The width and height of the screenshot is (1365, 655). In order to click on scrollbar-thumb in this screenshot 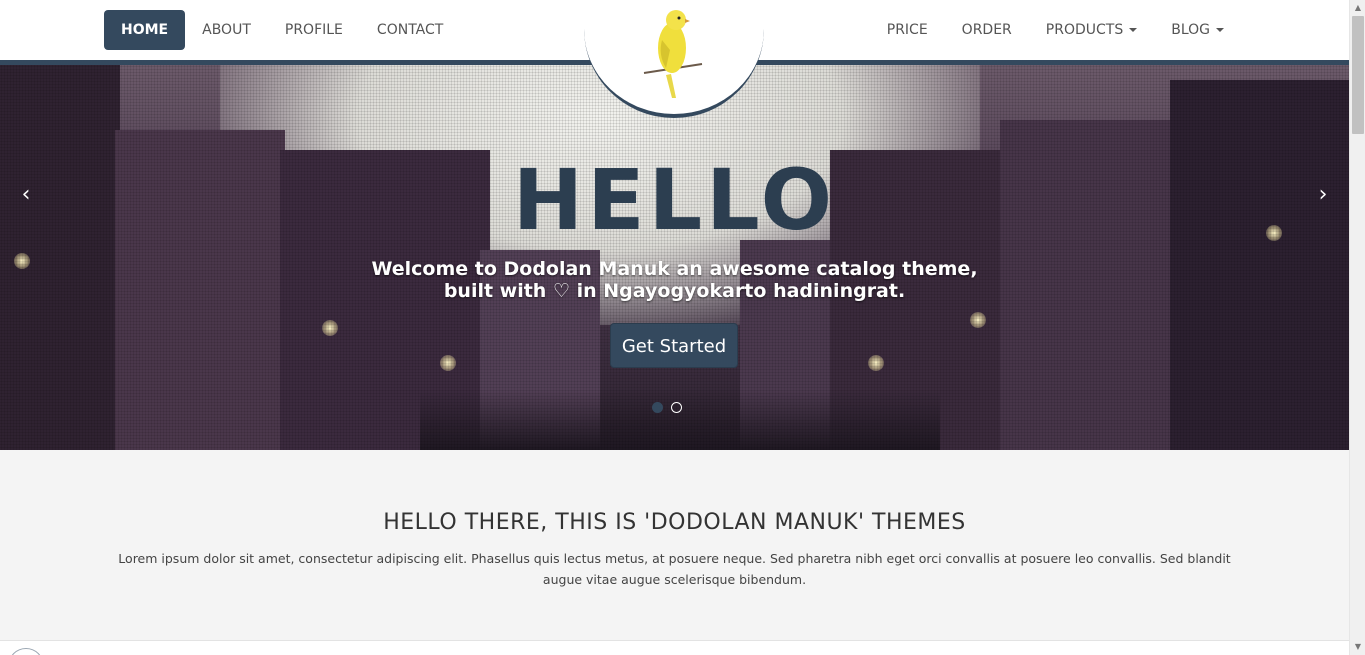, I will do `click(1358, 75)`.